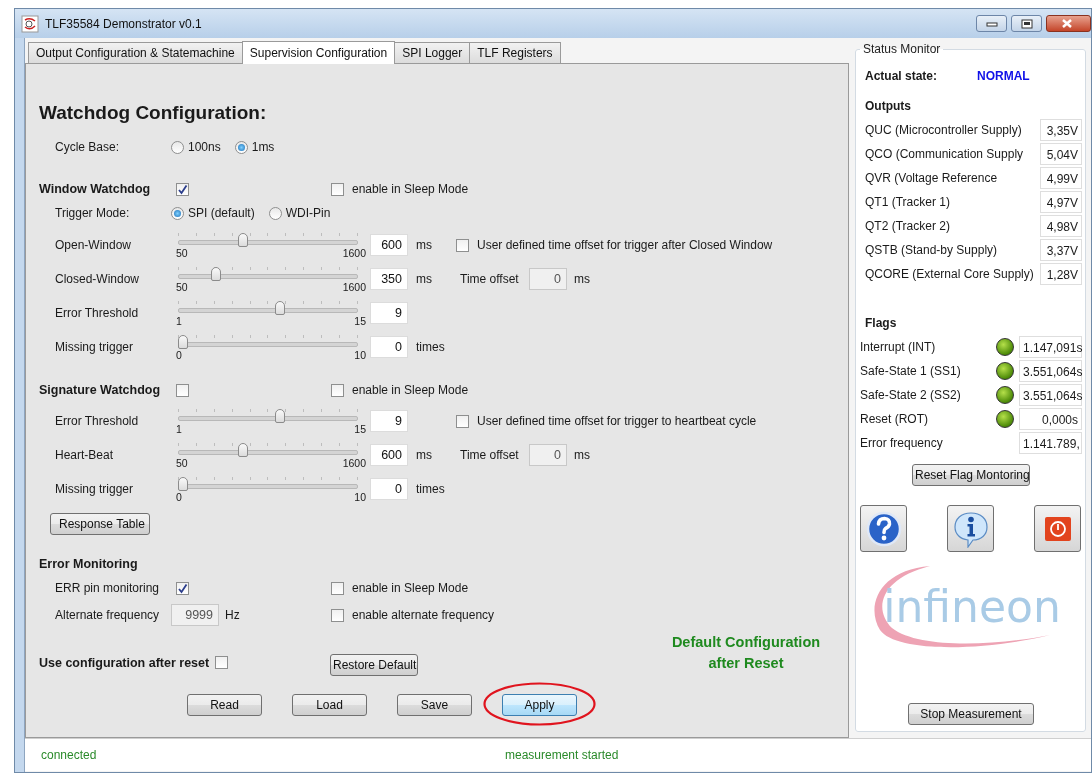 The height and width of the screenshot is (773, 1092). I want to click on action-button: Read, so click(224, 705).